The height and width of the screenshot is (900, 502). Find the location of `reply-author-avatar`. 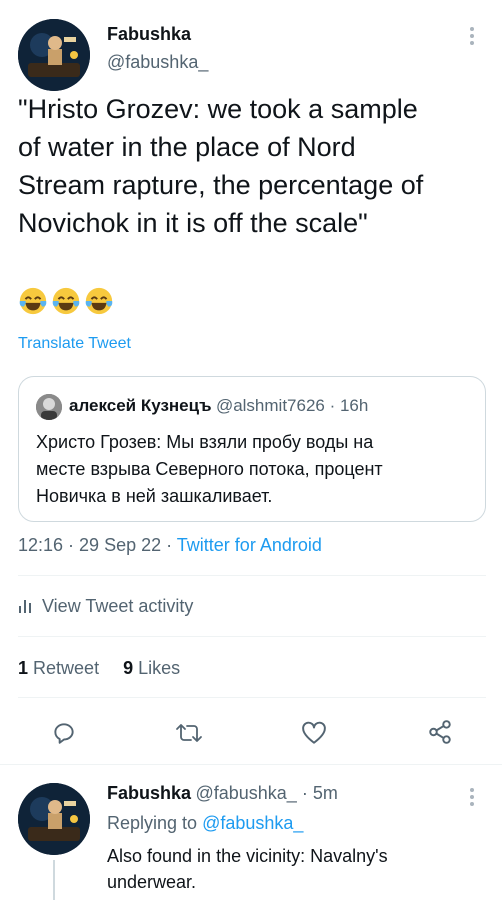

reply-author-avatar is located at coordinates (54, 819).